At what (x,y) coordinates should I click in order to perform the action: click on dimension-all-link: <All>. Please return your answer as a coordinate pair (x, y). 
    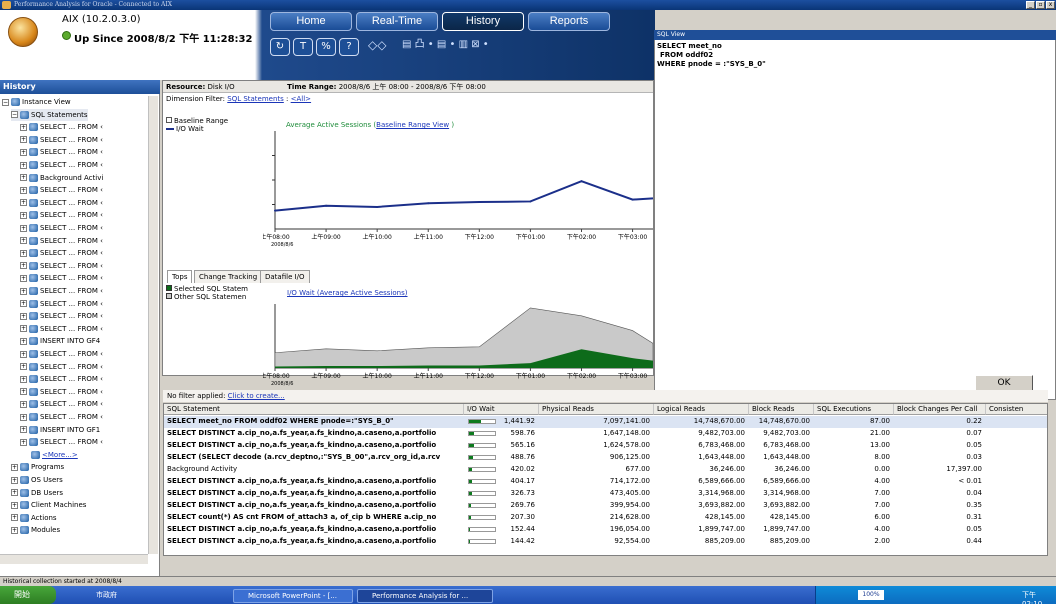
    Looking at the image, I should click on (301, 99).